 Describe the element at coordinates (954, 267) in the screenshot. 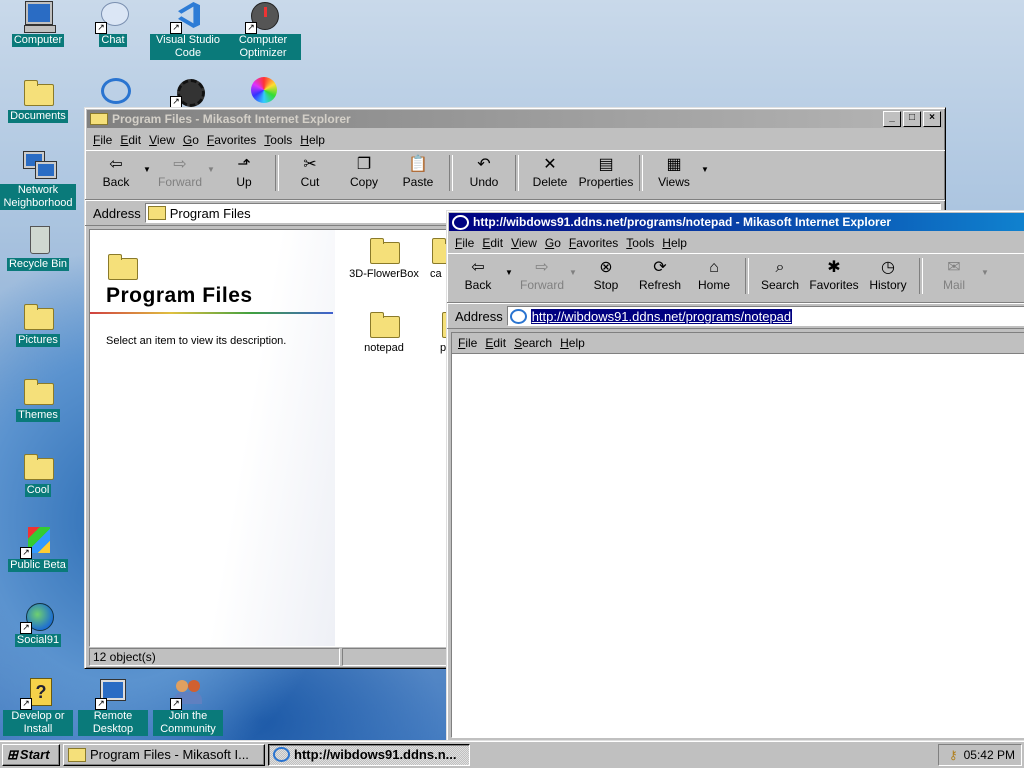

I see `mail-icon: ✉` at that location.